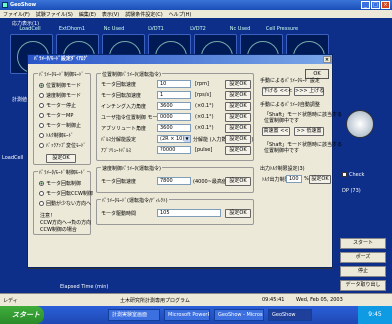  Describe the element at coordinates (353, 175) in the screenshot. I see `check-toggle: Check` at that location.